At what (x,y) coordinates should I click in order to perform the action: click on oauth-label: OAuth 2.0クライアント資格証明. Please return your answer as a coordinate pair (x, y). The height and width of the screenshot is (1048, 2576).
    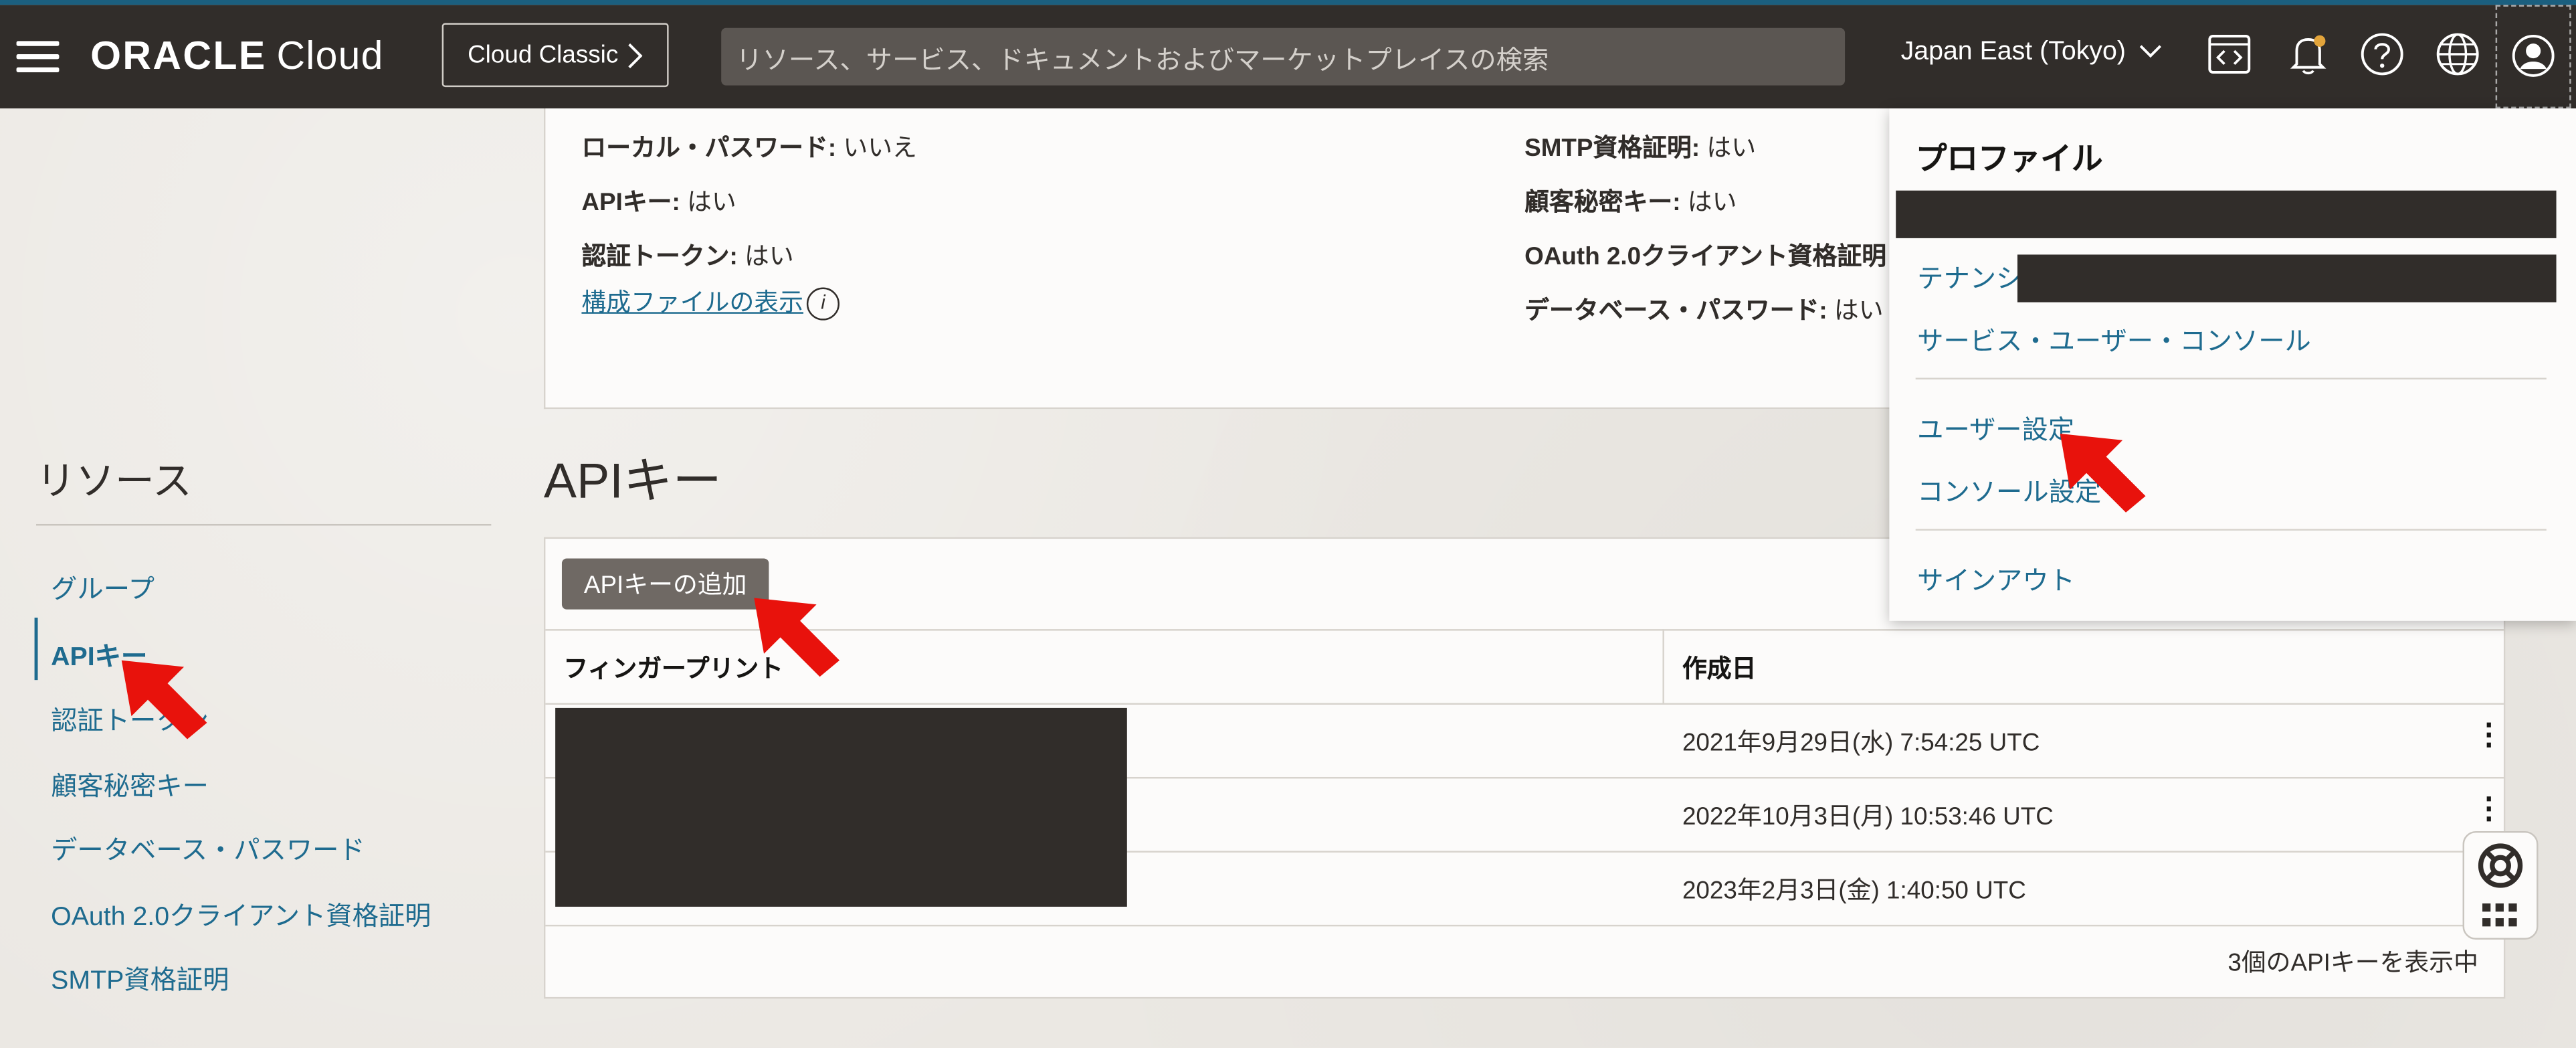
    Looking at the image, I should click on (1706, 257).